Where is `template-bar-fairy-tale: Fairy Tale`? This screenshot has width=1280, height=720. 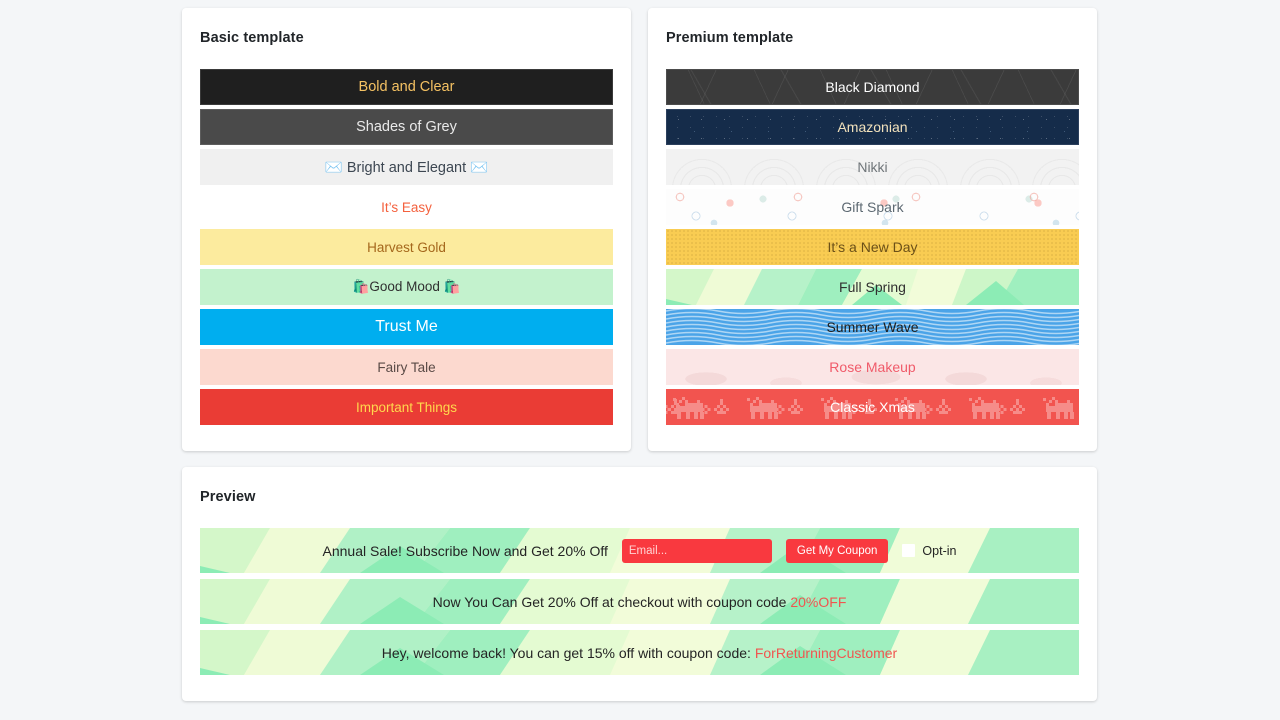 template-bar-fairy-tale: Fairy Tale is located at coordinates (406, 367).